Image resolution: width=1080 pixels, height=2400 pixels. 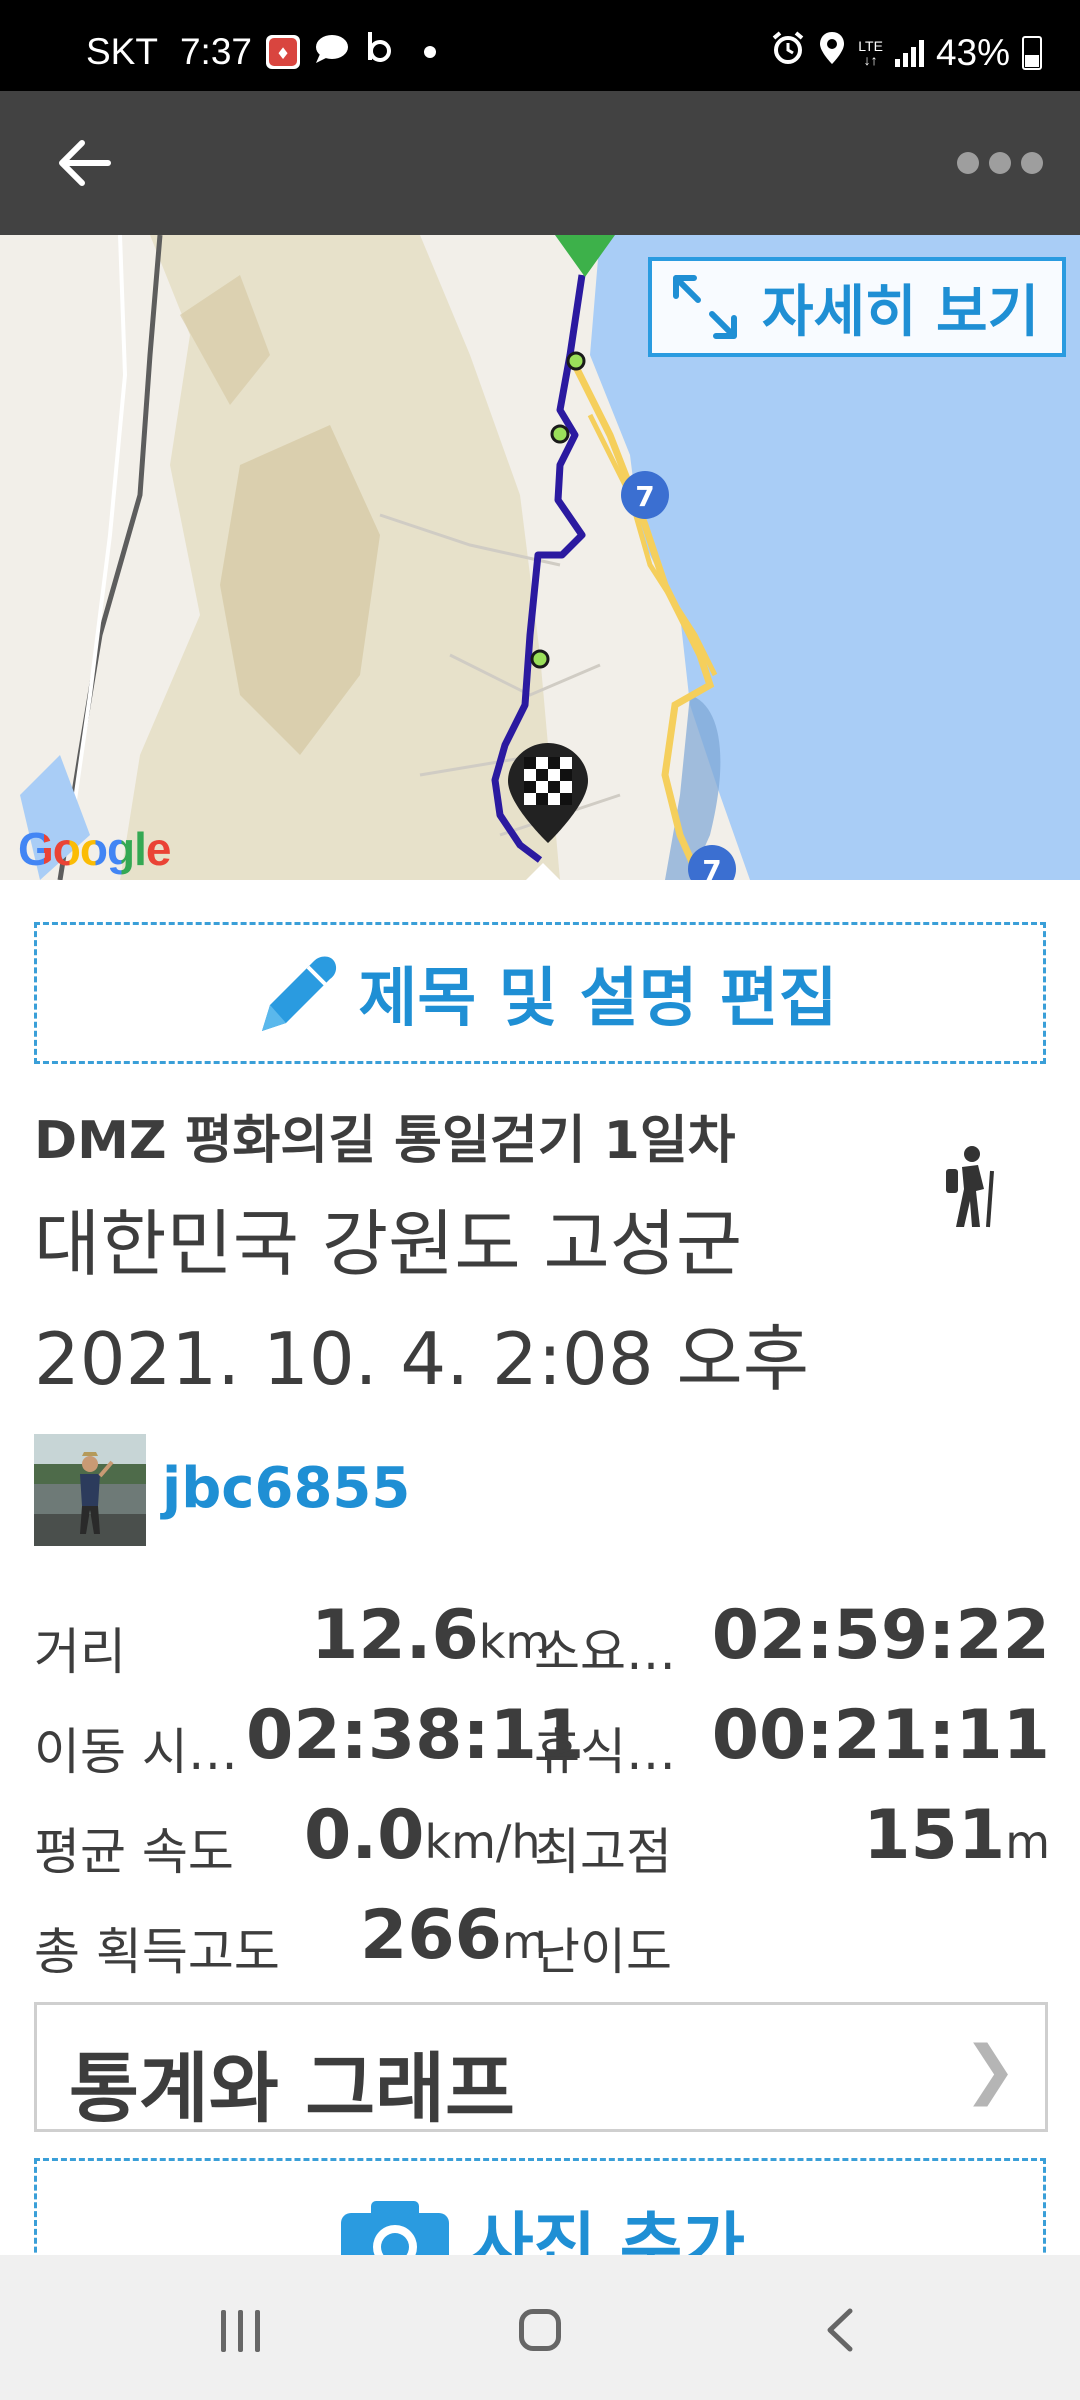 I want to click on stat-row: 총 획득고도 266m 난이도, so click(x=542, y=1940).